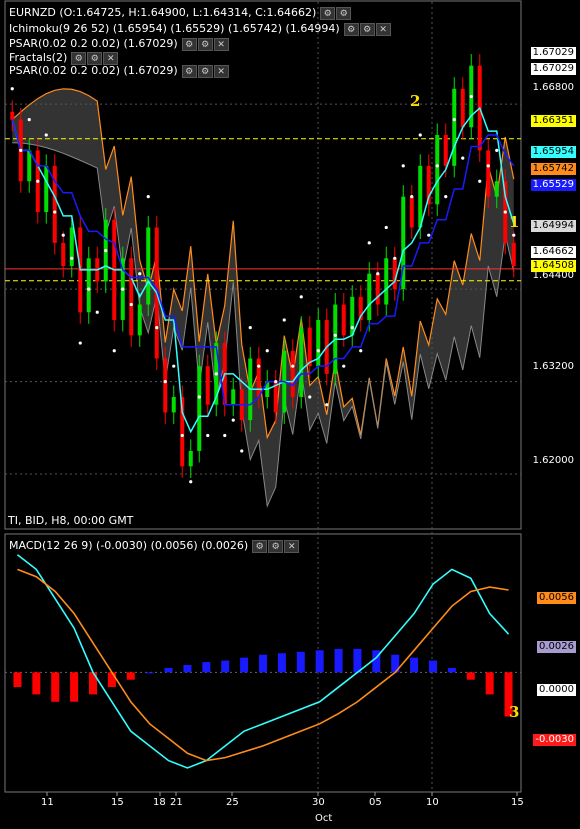 Image resolution: width=580 pixels, height=829 pixels. Describe the element at coordinates (232, 802) in the screenshot. I see `x-tick-25: 25` at that location.